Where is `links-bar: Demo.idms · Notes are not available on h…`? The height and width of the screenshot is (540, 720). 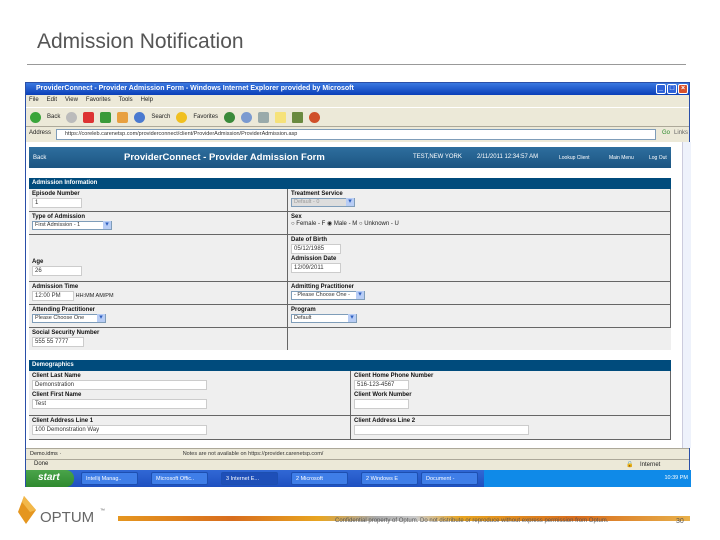
links-bar: Demo.idms · Notes are not available on h… is located at coordinates (357, 453).